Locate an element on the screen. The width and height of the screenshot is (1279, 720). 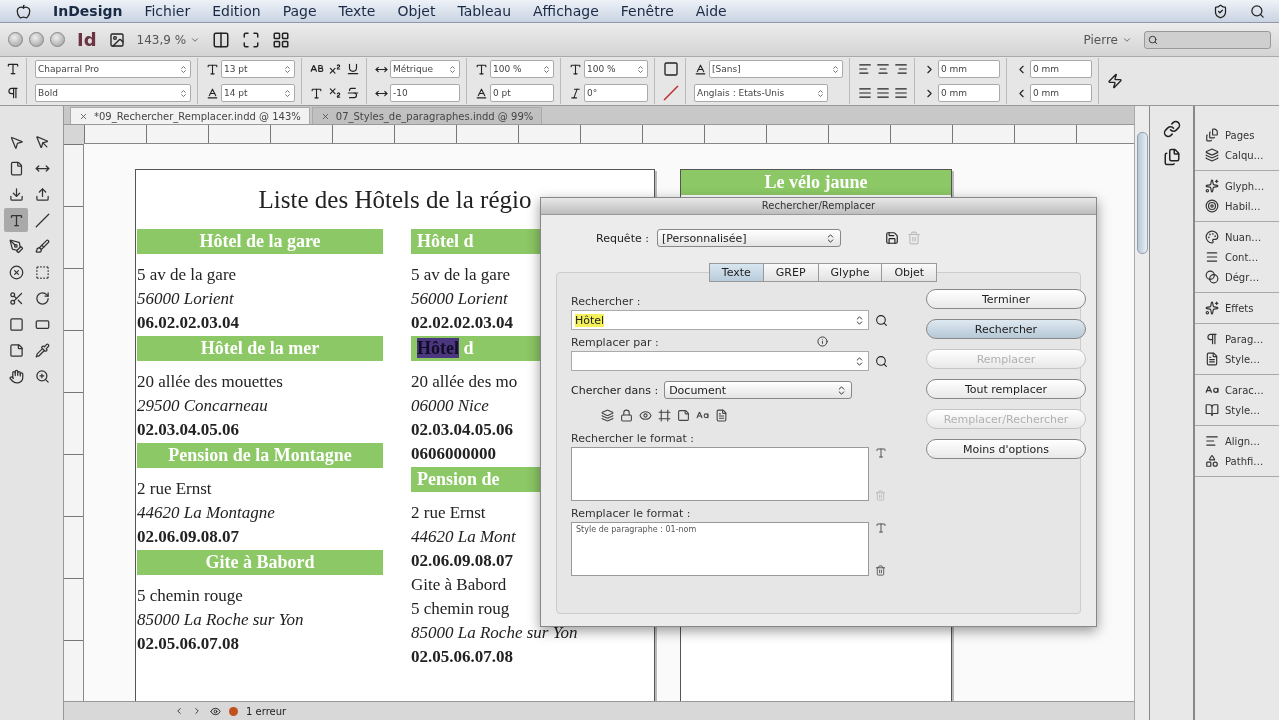
font-family-field: Chaparral Pro is located at coordinates (113, 69).